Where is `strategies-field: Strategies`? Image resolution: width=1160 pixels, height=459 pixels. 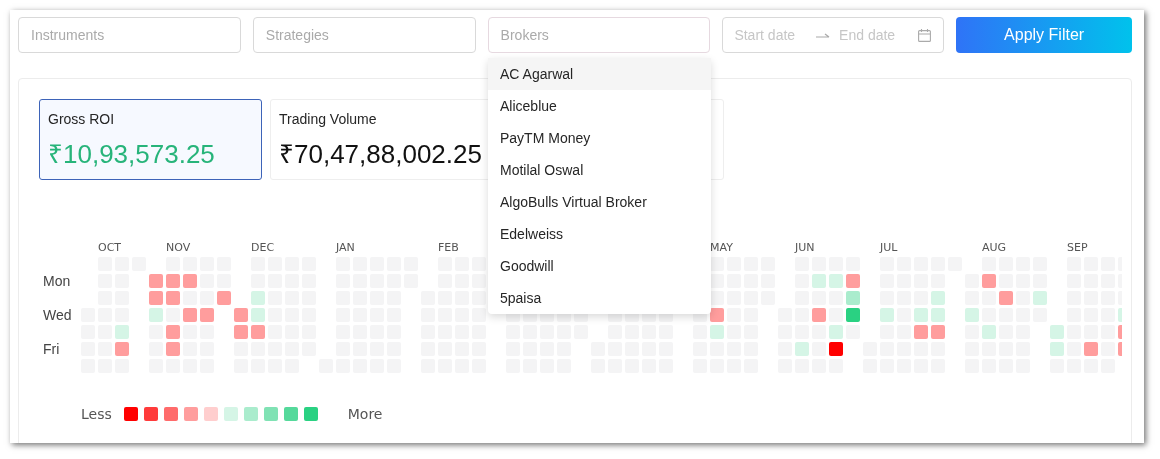 strategies-field: Strategies is located at coordinates (364, 35).